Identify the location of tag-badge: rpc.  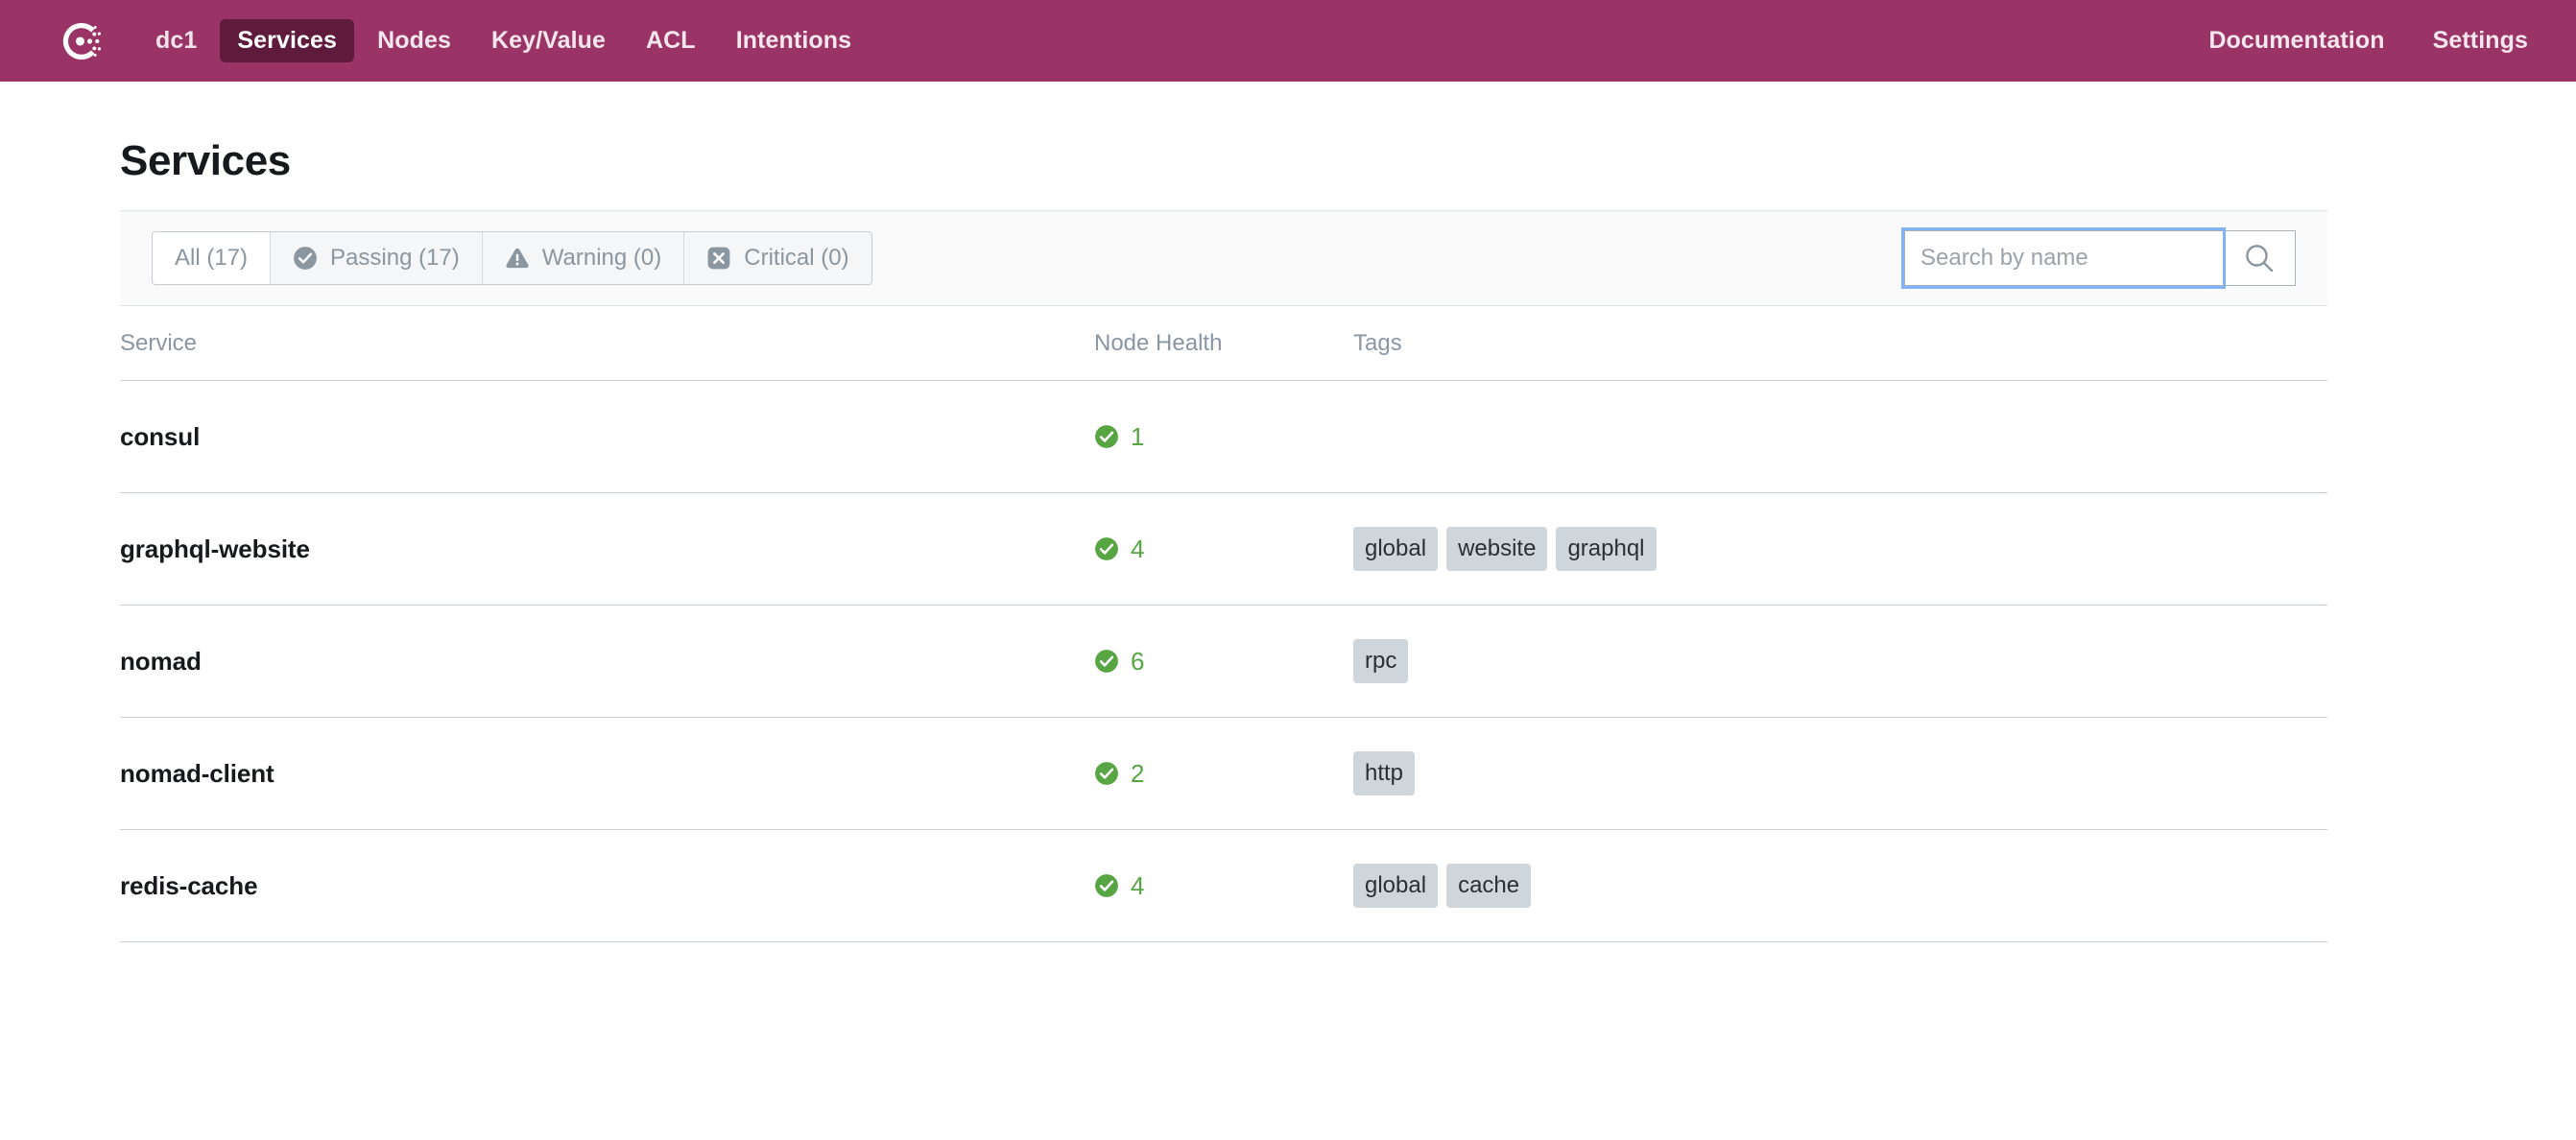
(1381, 661).